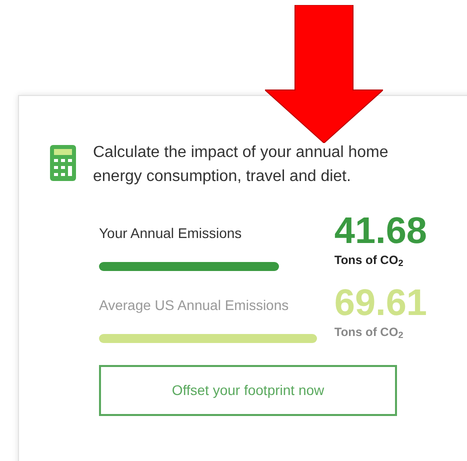 The image size is (467, 461). Describe the element at coordinates (380, 231) in the screenshot. I see `emissions-value: 41.68` at that location.